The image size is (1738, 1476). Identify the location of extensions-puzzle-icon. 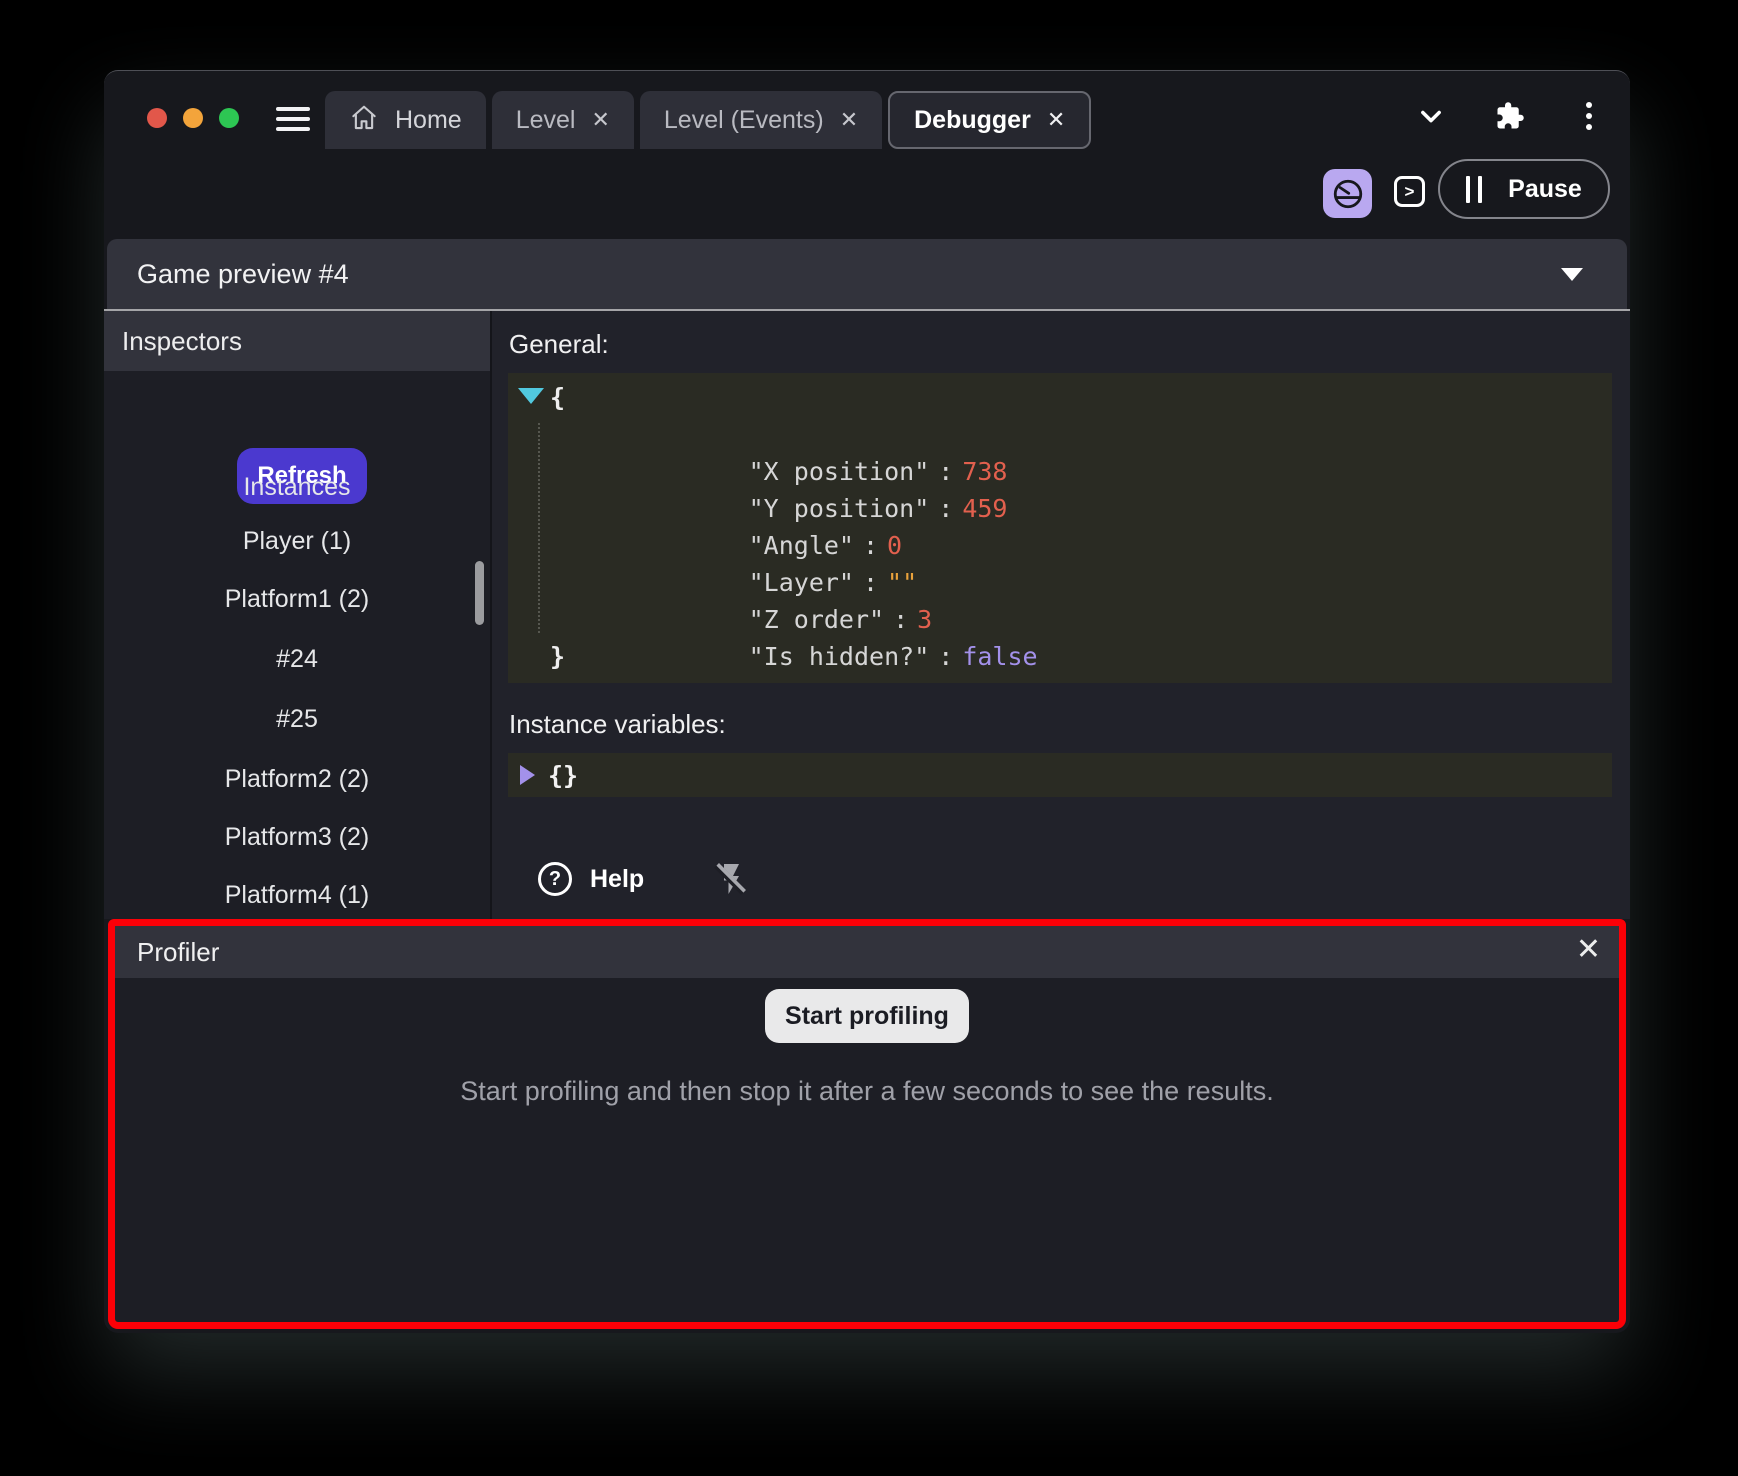
(1510, 116).